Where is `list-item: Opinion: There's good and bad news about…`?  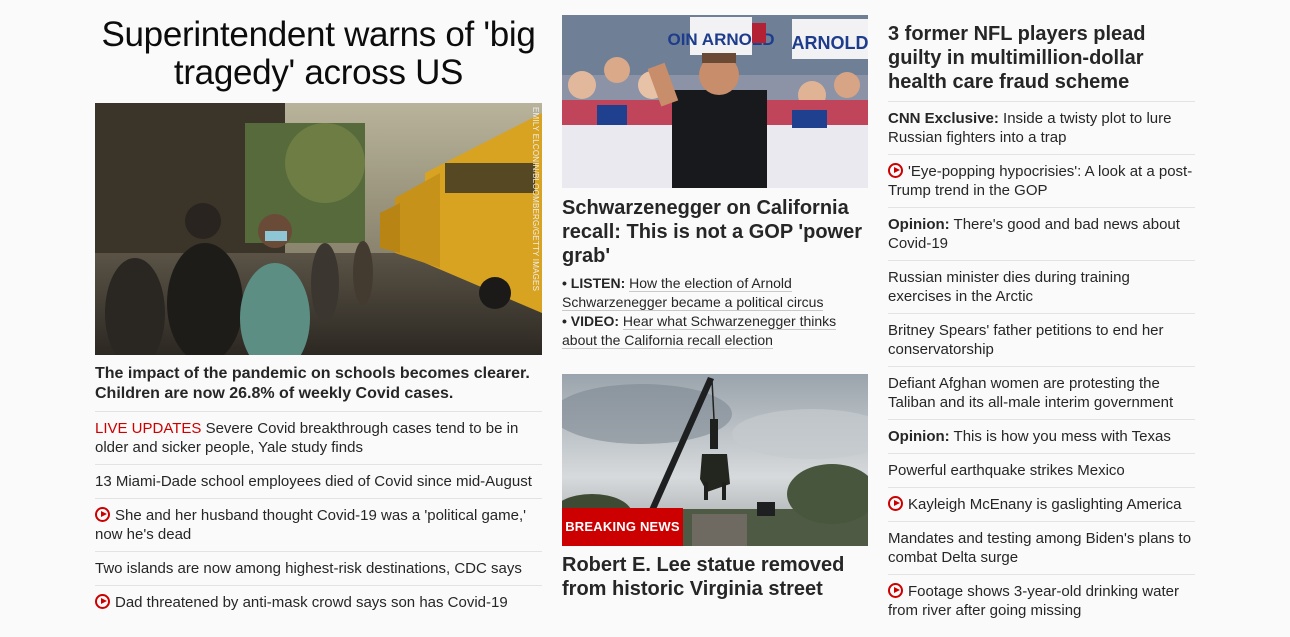
list-item: Opinion: There's good and bad news about… is located at coordinates (1041, 234).